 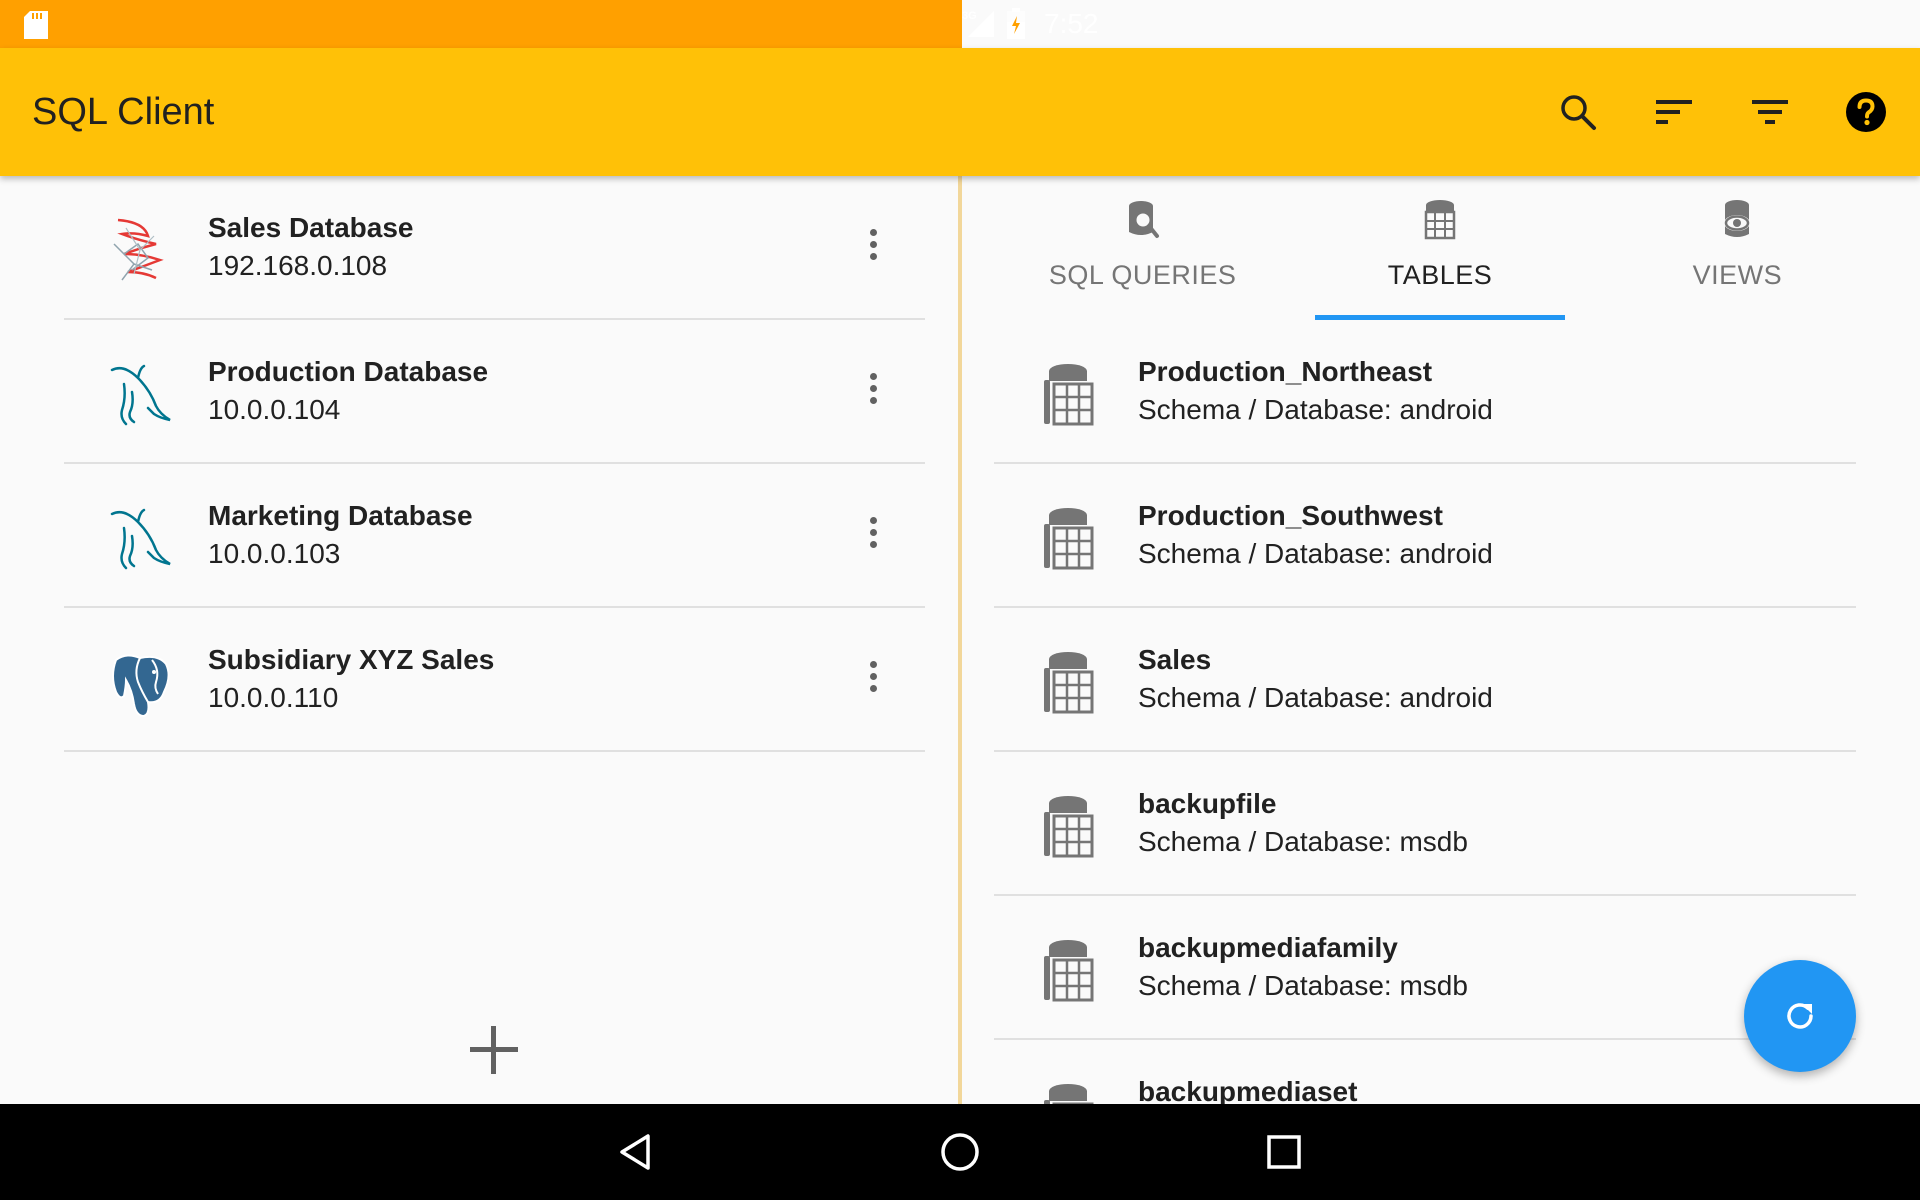 I want to click on connection-name: Subsidiary XYZ Sales, so click(x=351, y=659).